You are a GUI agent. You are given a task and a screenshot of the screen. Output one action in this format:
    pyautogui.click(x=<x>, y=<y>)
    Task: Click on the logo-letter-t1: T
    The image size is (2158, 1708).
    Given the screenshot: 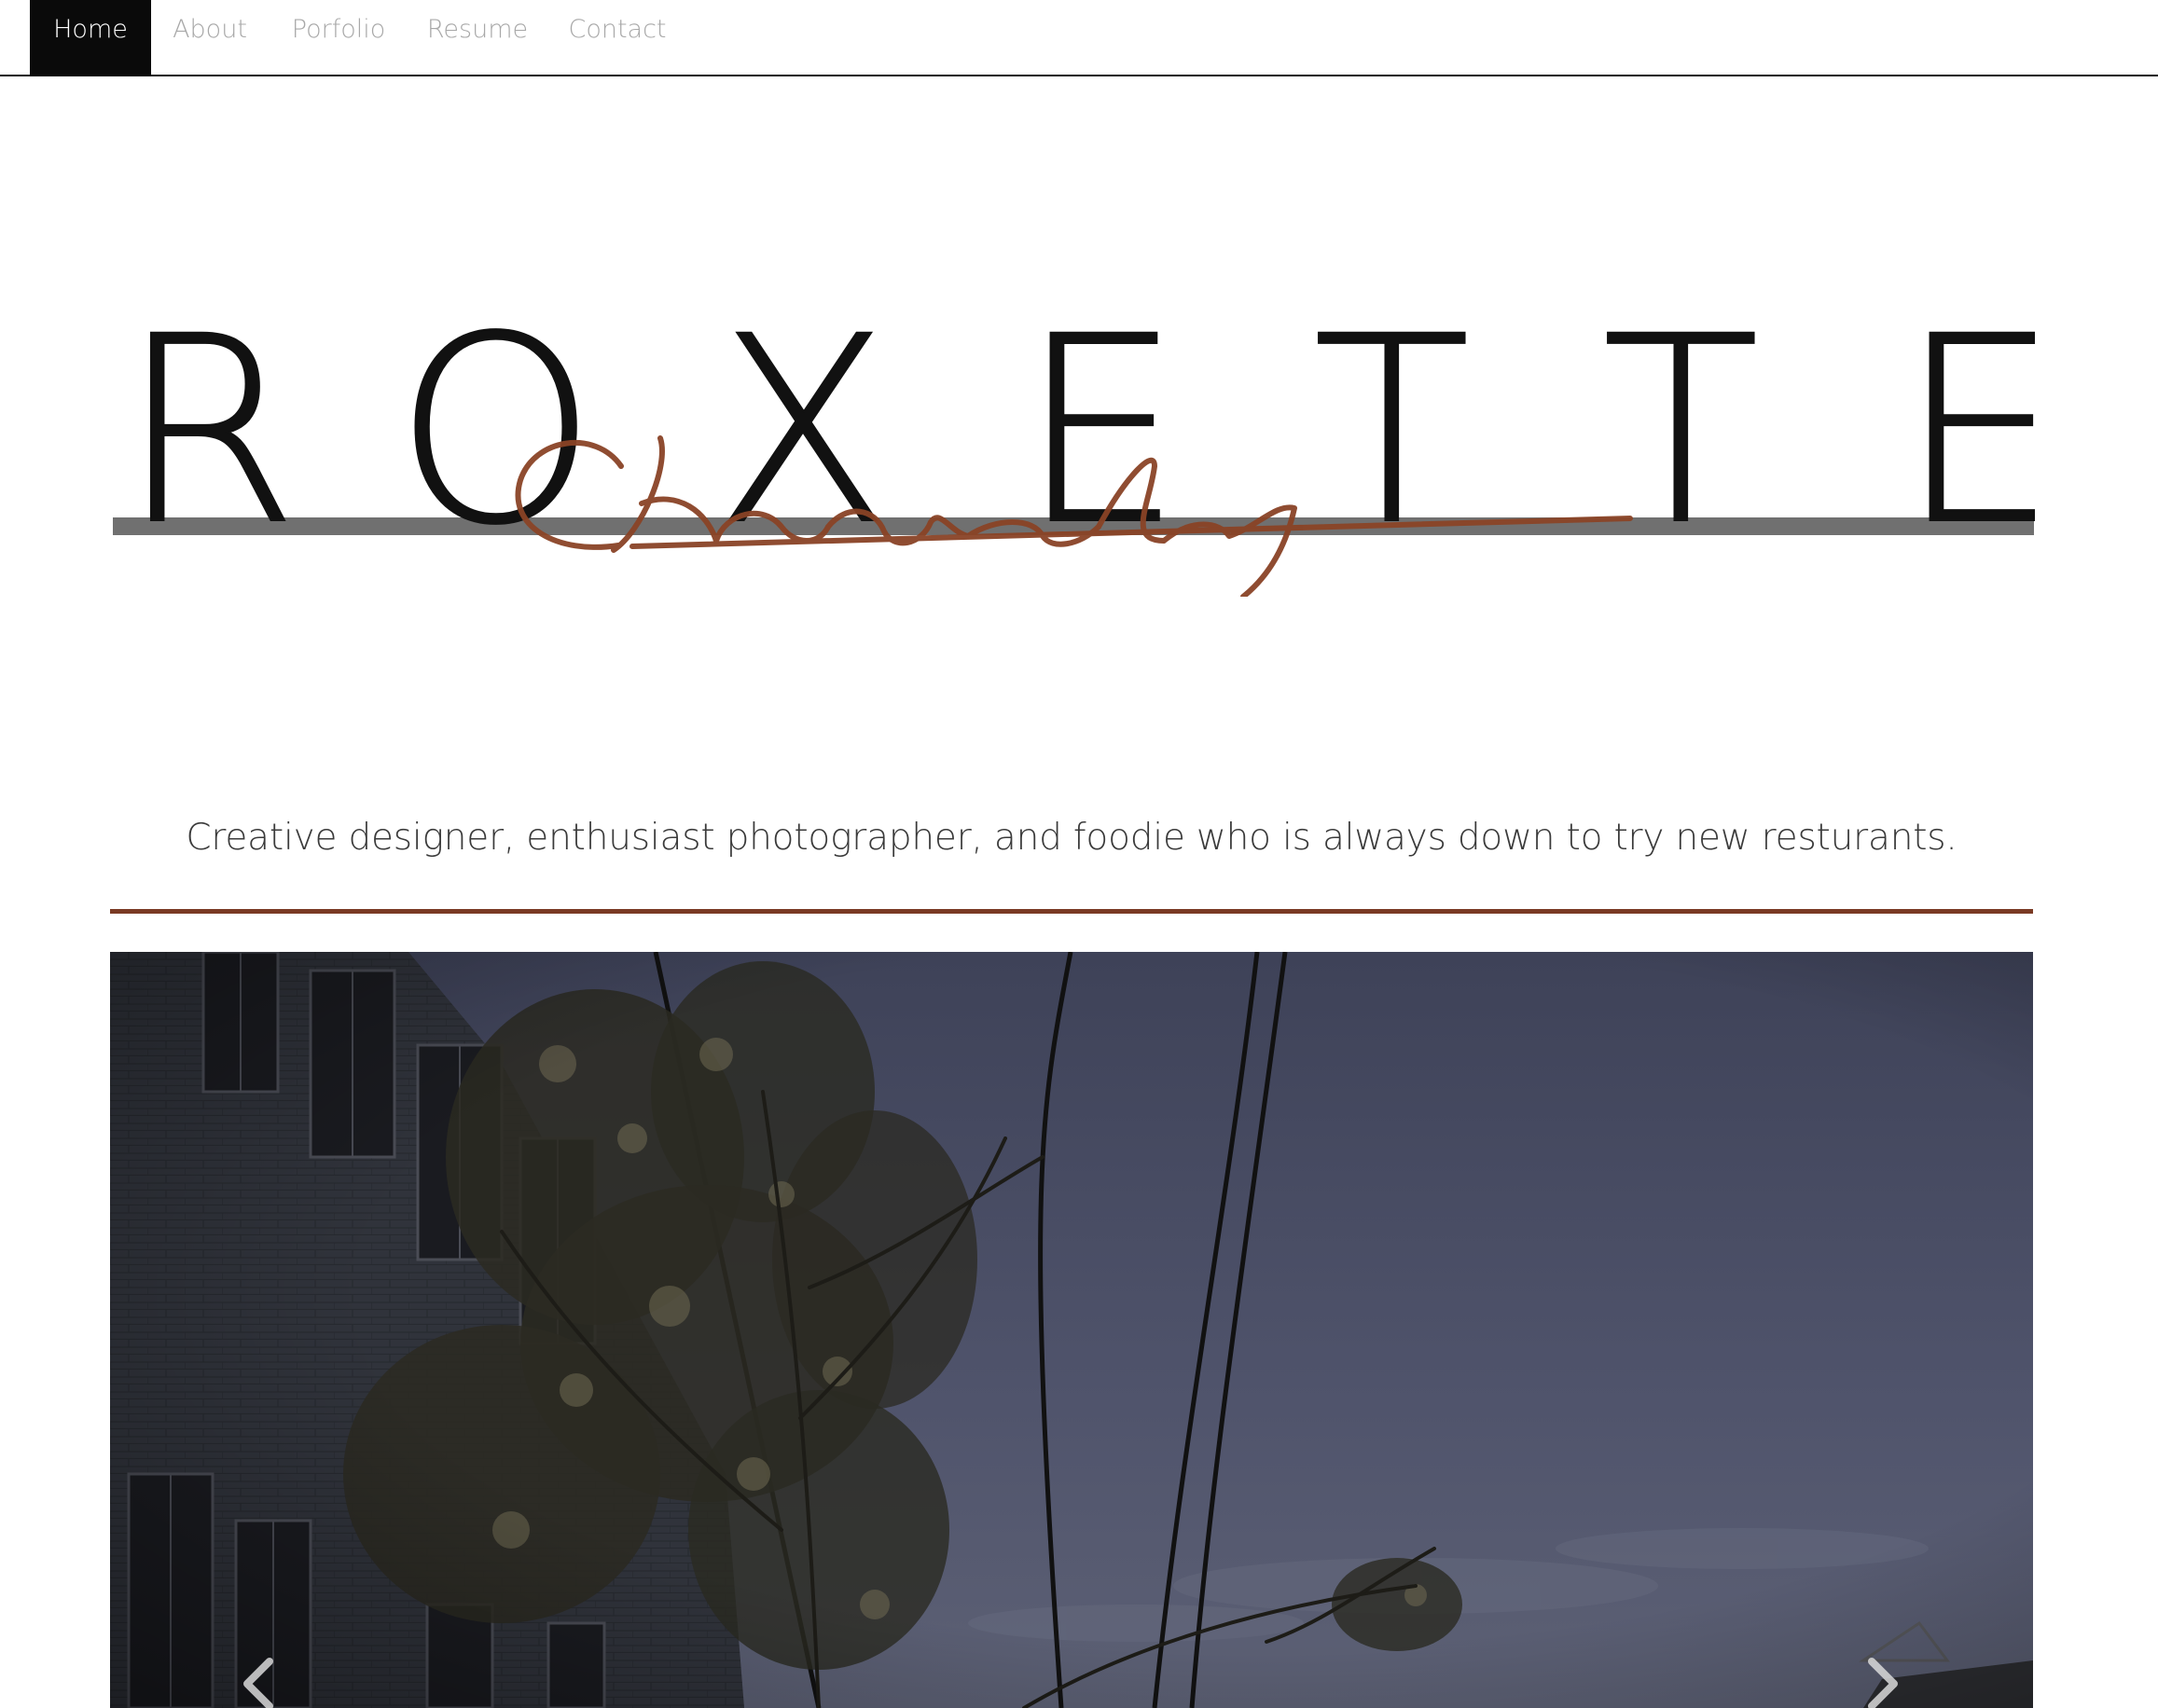 What is the action you would take?
    pyautogui.click(x=1392, y=450)
    